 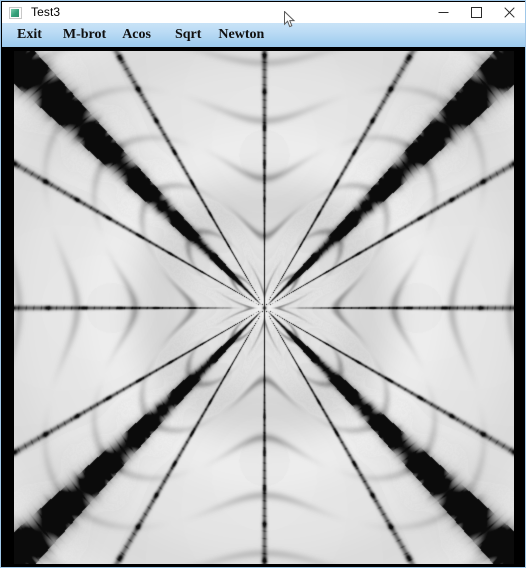 I want to click on minimize-icon, so click(x=443, y=12).